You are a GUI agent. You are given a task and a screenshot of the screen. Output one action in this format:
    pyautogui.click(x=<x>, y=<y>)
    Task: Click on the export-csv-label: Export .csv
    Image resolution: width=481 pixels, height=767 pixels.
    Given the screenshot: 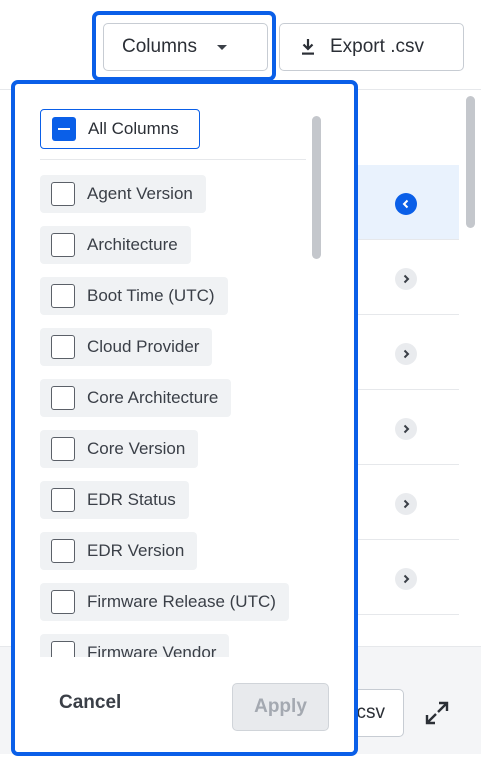 What is the action you would take?
    pyautogui.click(x=377, y=46)
    